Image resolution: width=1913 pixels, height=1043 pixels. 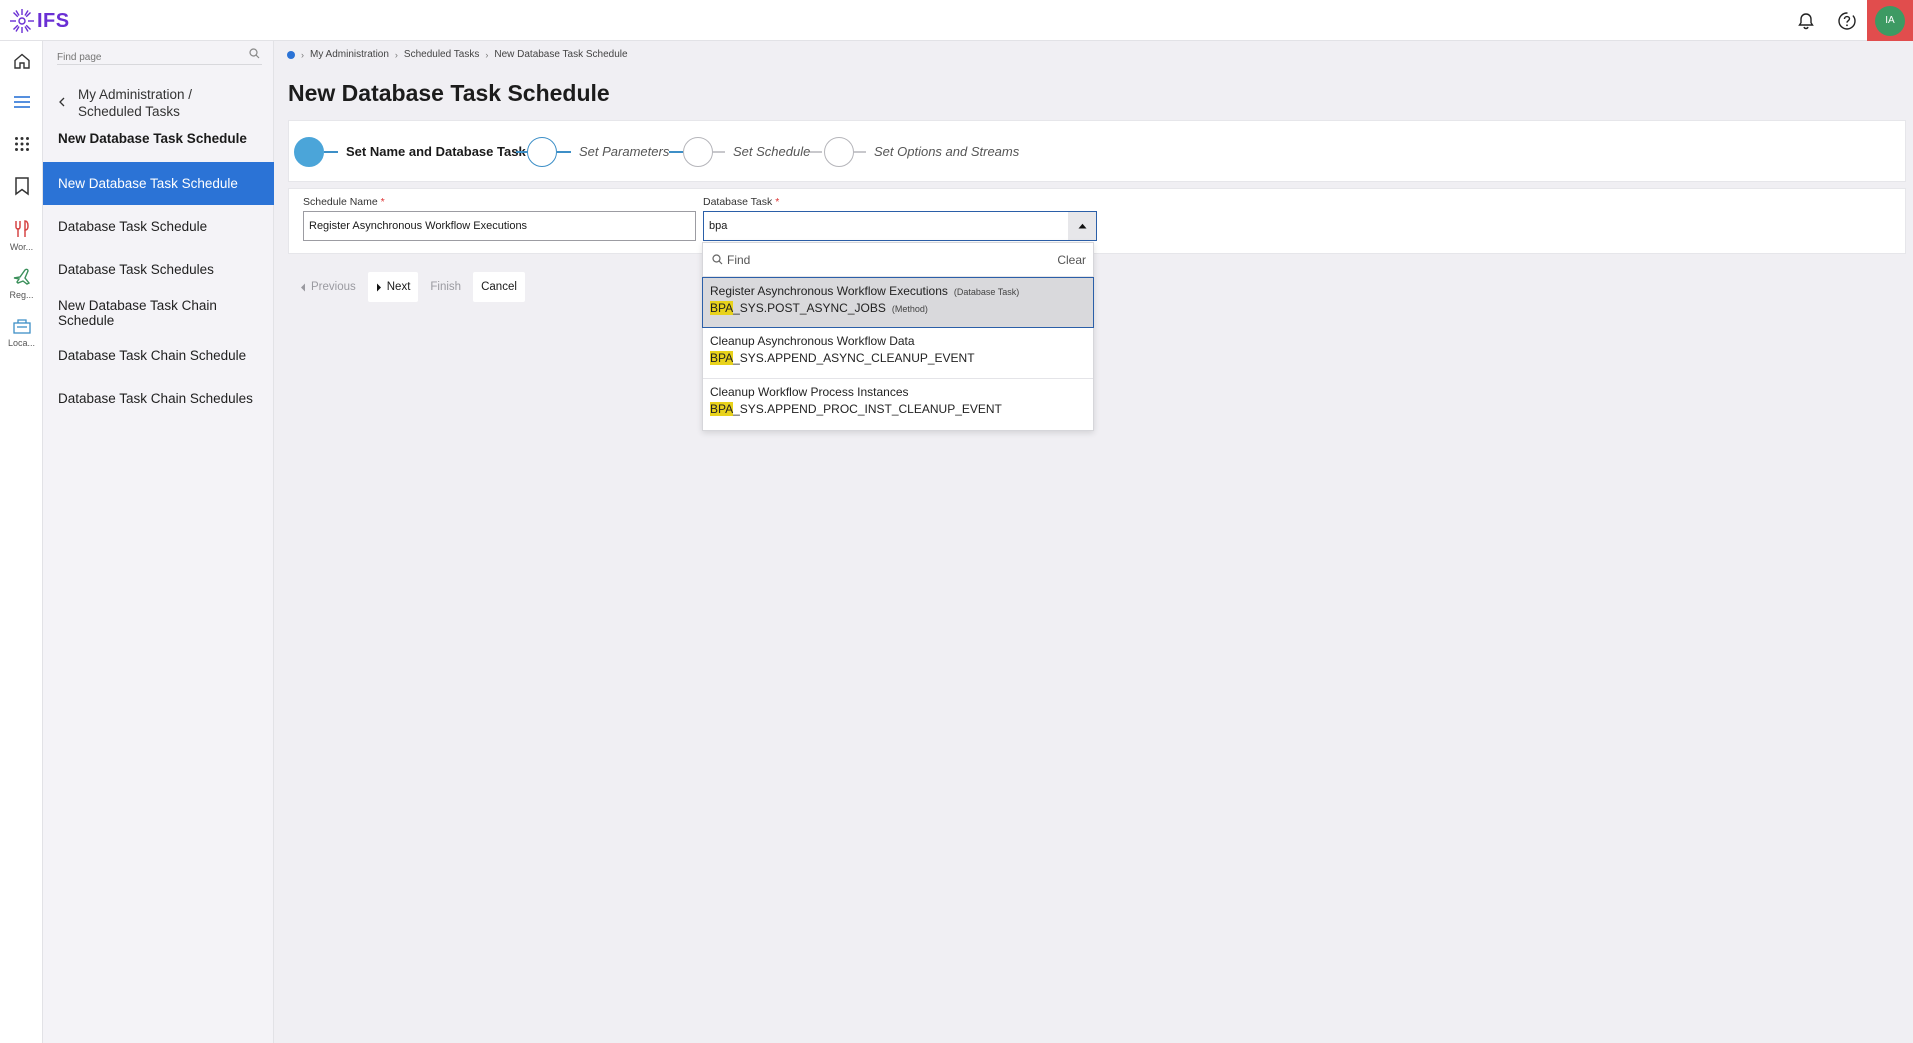 What do you see at coordinates (135, 103) in the screenshot?
I see `nav-parent-label: My Administration / Scheduled Tasks` at bounding box center [135, 103].